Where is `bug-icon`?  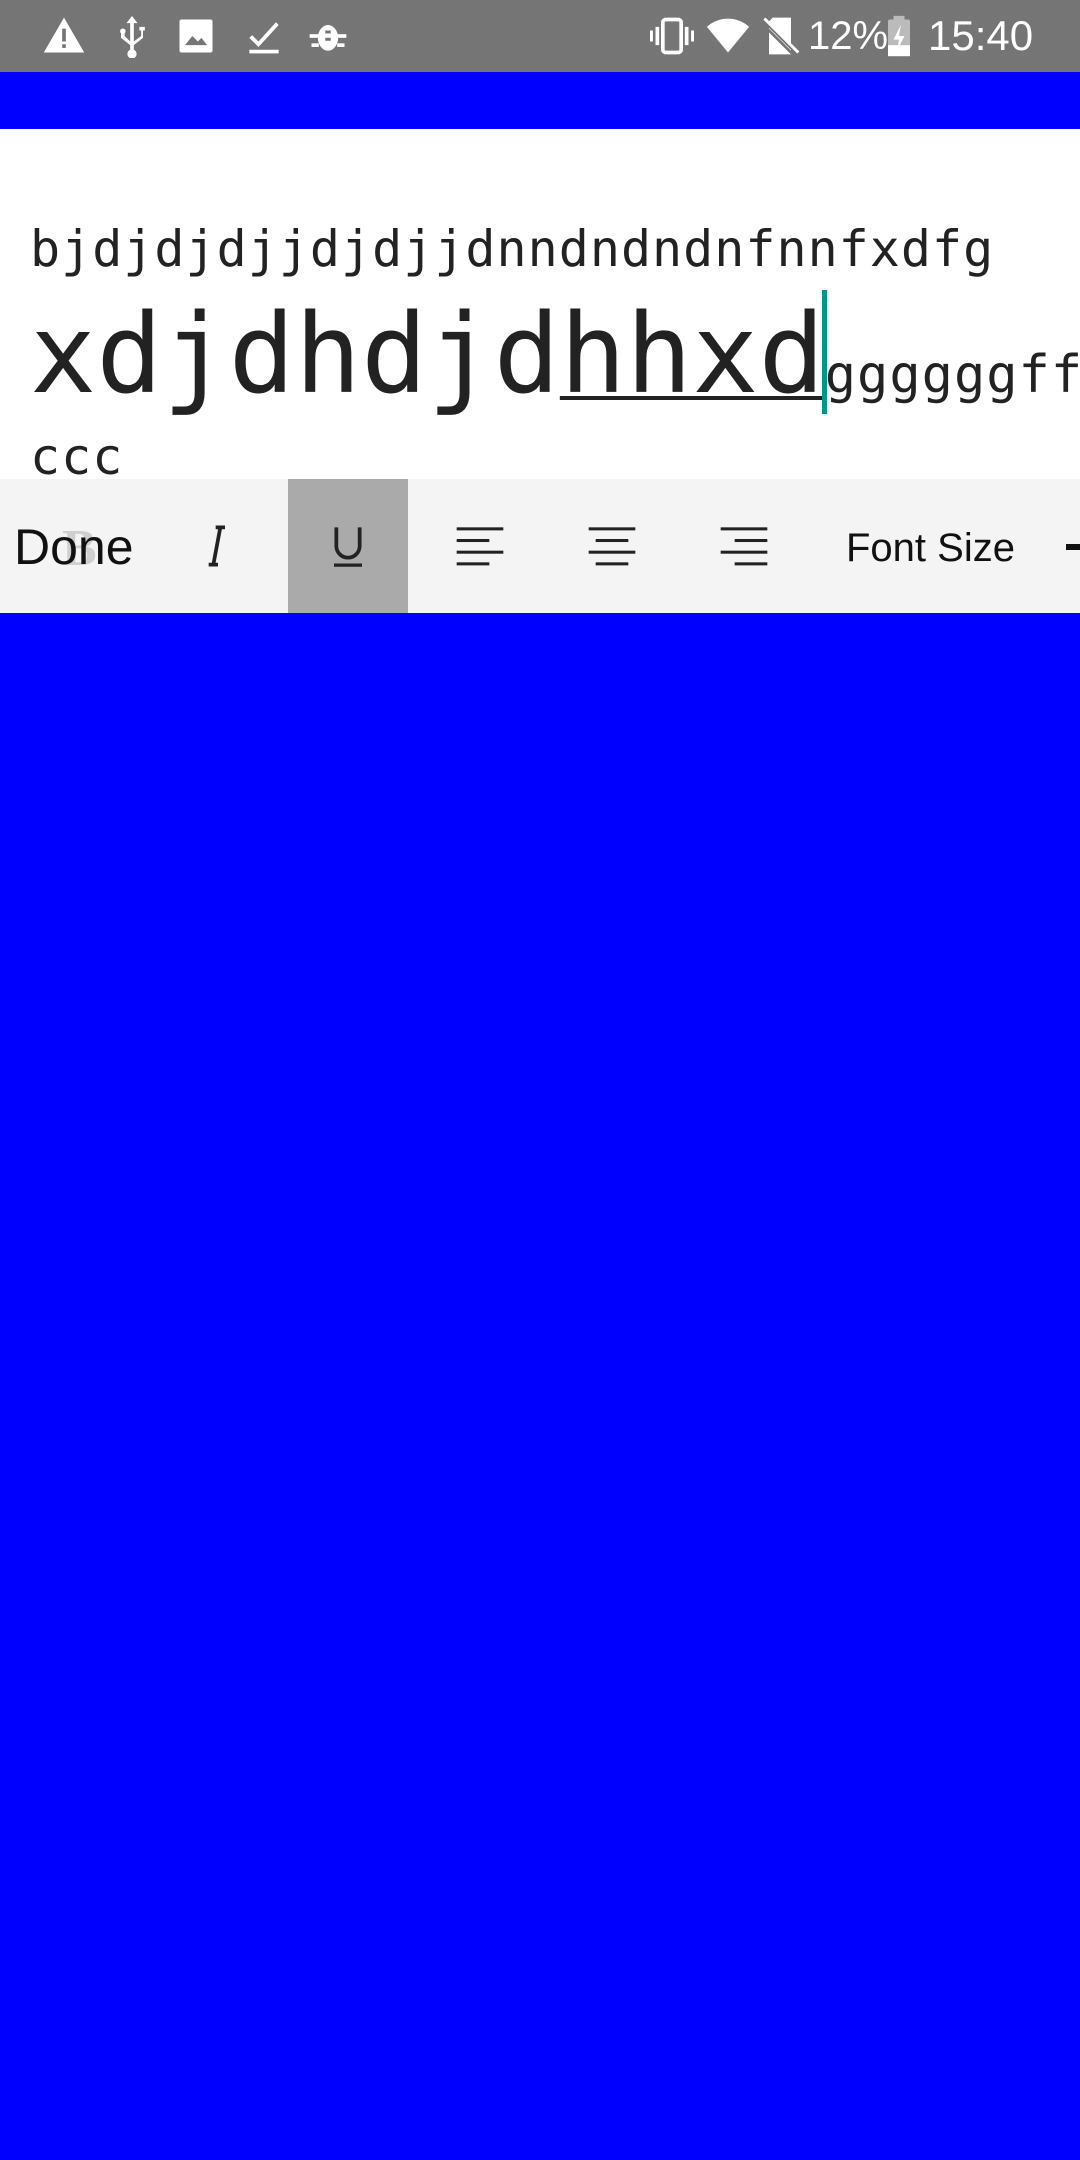 bug-icon is located at coordinates (328, 36).